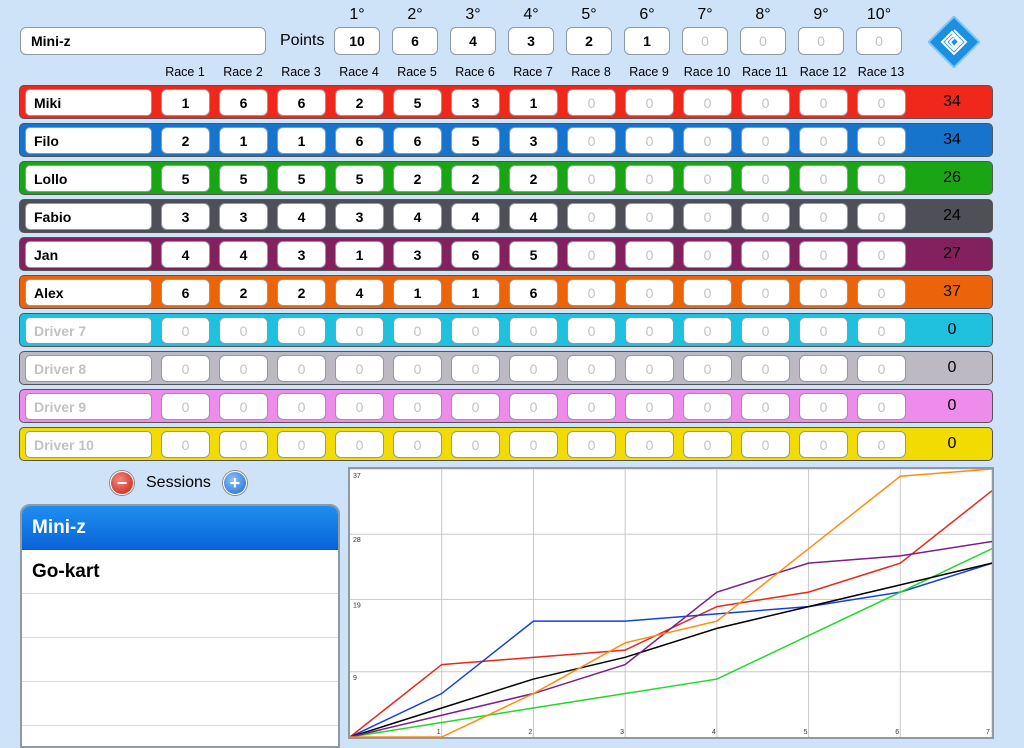 Image resolution: width=1024 pixels, height=748 pixels. Describe the element at coordinates (357, 41) in the screenshot. I see `points-value-field: 10` at that location.